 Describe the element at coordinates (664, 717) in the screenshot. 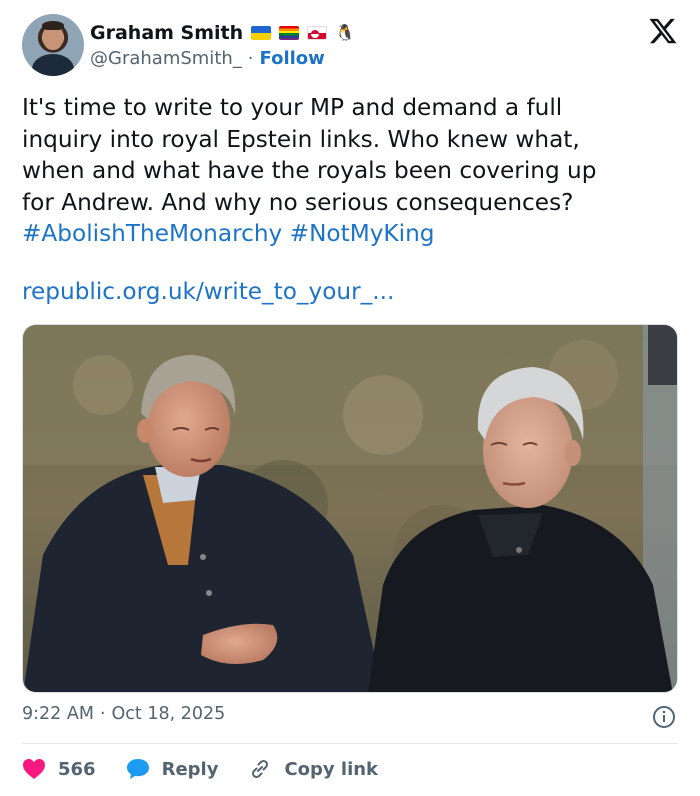

I see `info-icon` at that location.